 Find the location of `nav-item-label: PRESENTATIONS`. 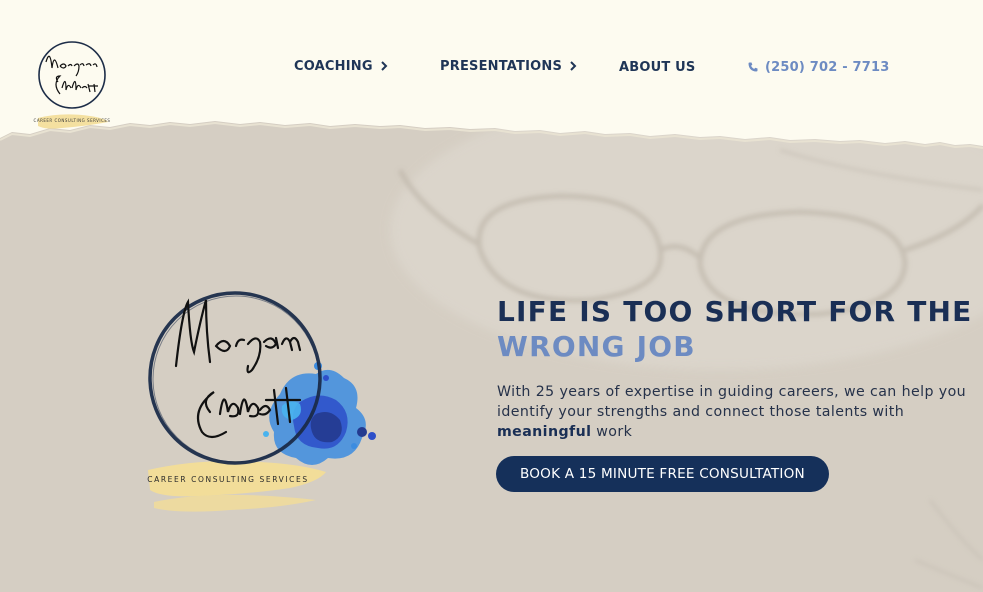

nav-item-label: PRESENTATIONS is located at coordinates (501, 66).